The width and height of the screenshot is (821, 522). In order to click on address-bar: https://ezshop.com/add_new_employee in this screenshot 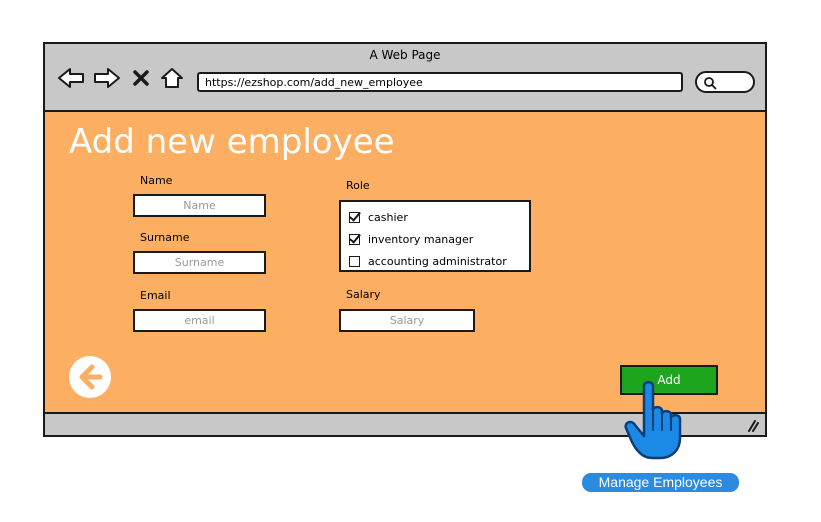, I will do `click(440, 82)`.